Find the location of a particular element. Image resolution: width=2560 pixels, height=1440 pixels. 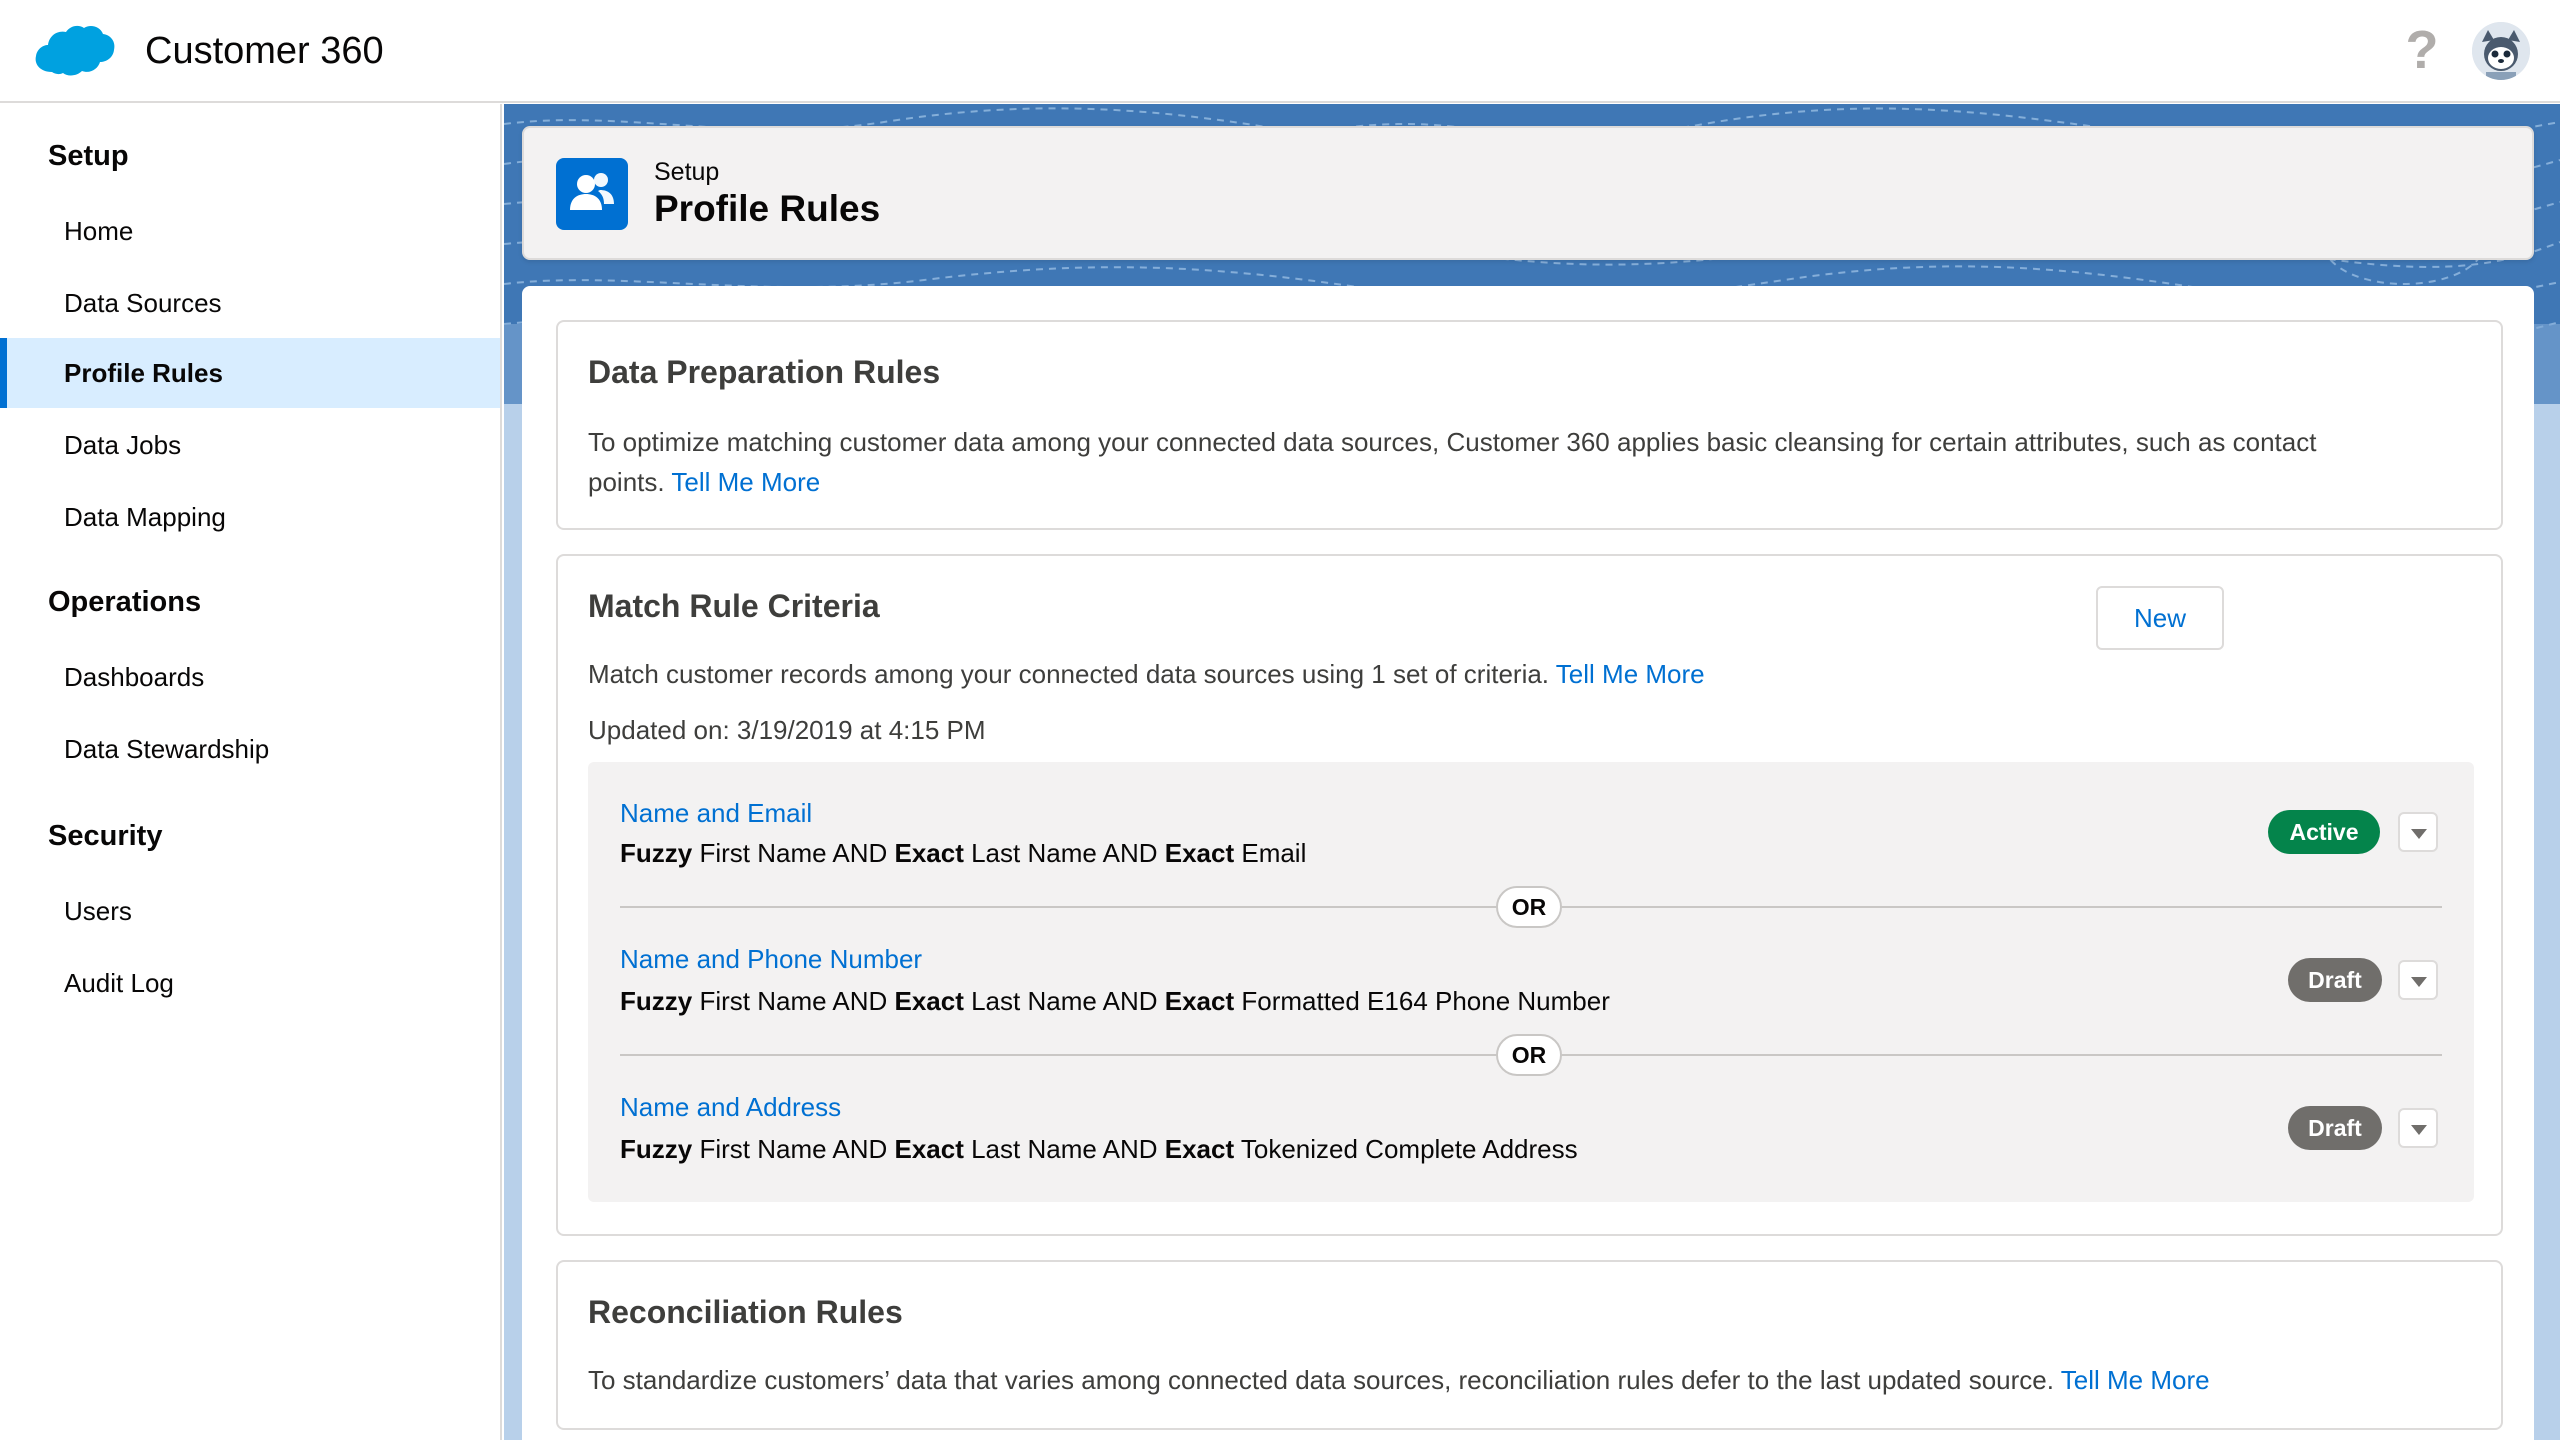

data-prep-text-points: points. is located at coordinates (626, 482).